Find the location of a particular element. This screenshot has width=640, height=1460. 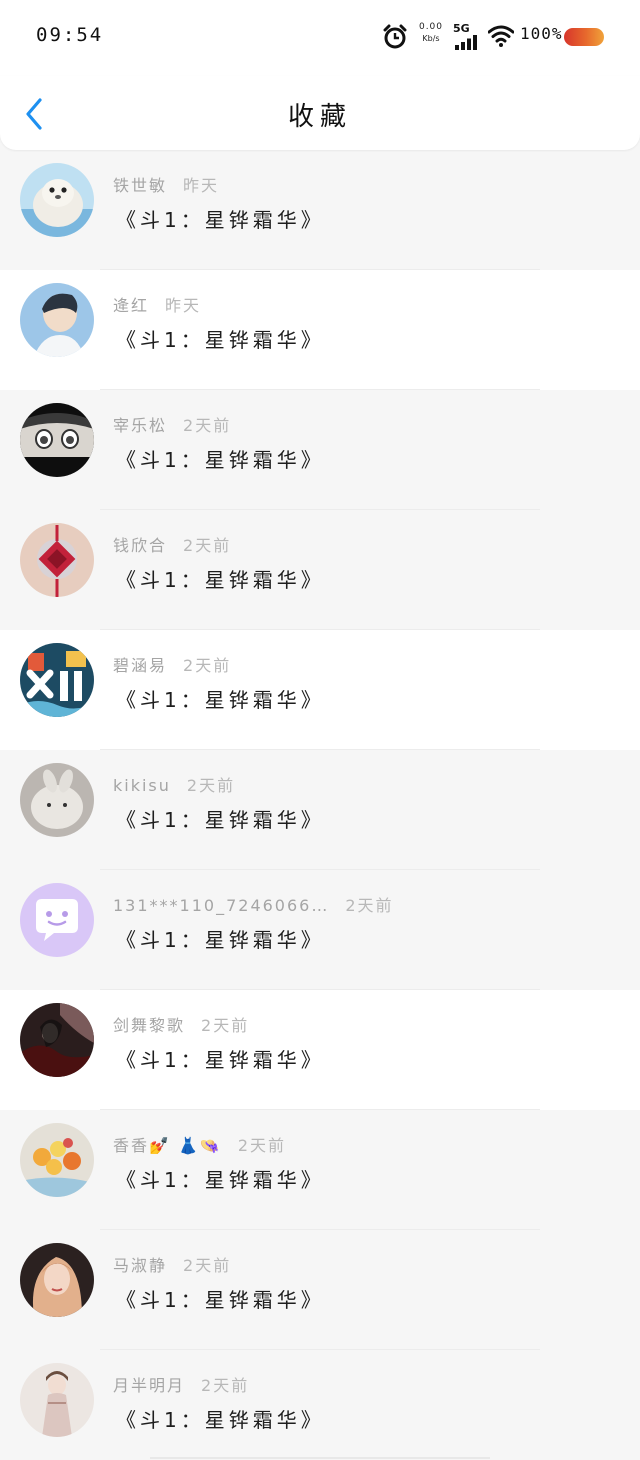

page-title: 收藏 is located at coordinates (319, 117).